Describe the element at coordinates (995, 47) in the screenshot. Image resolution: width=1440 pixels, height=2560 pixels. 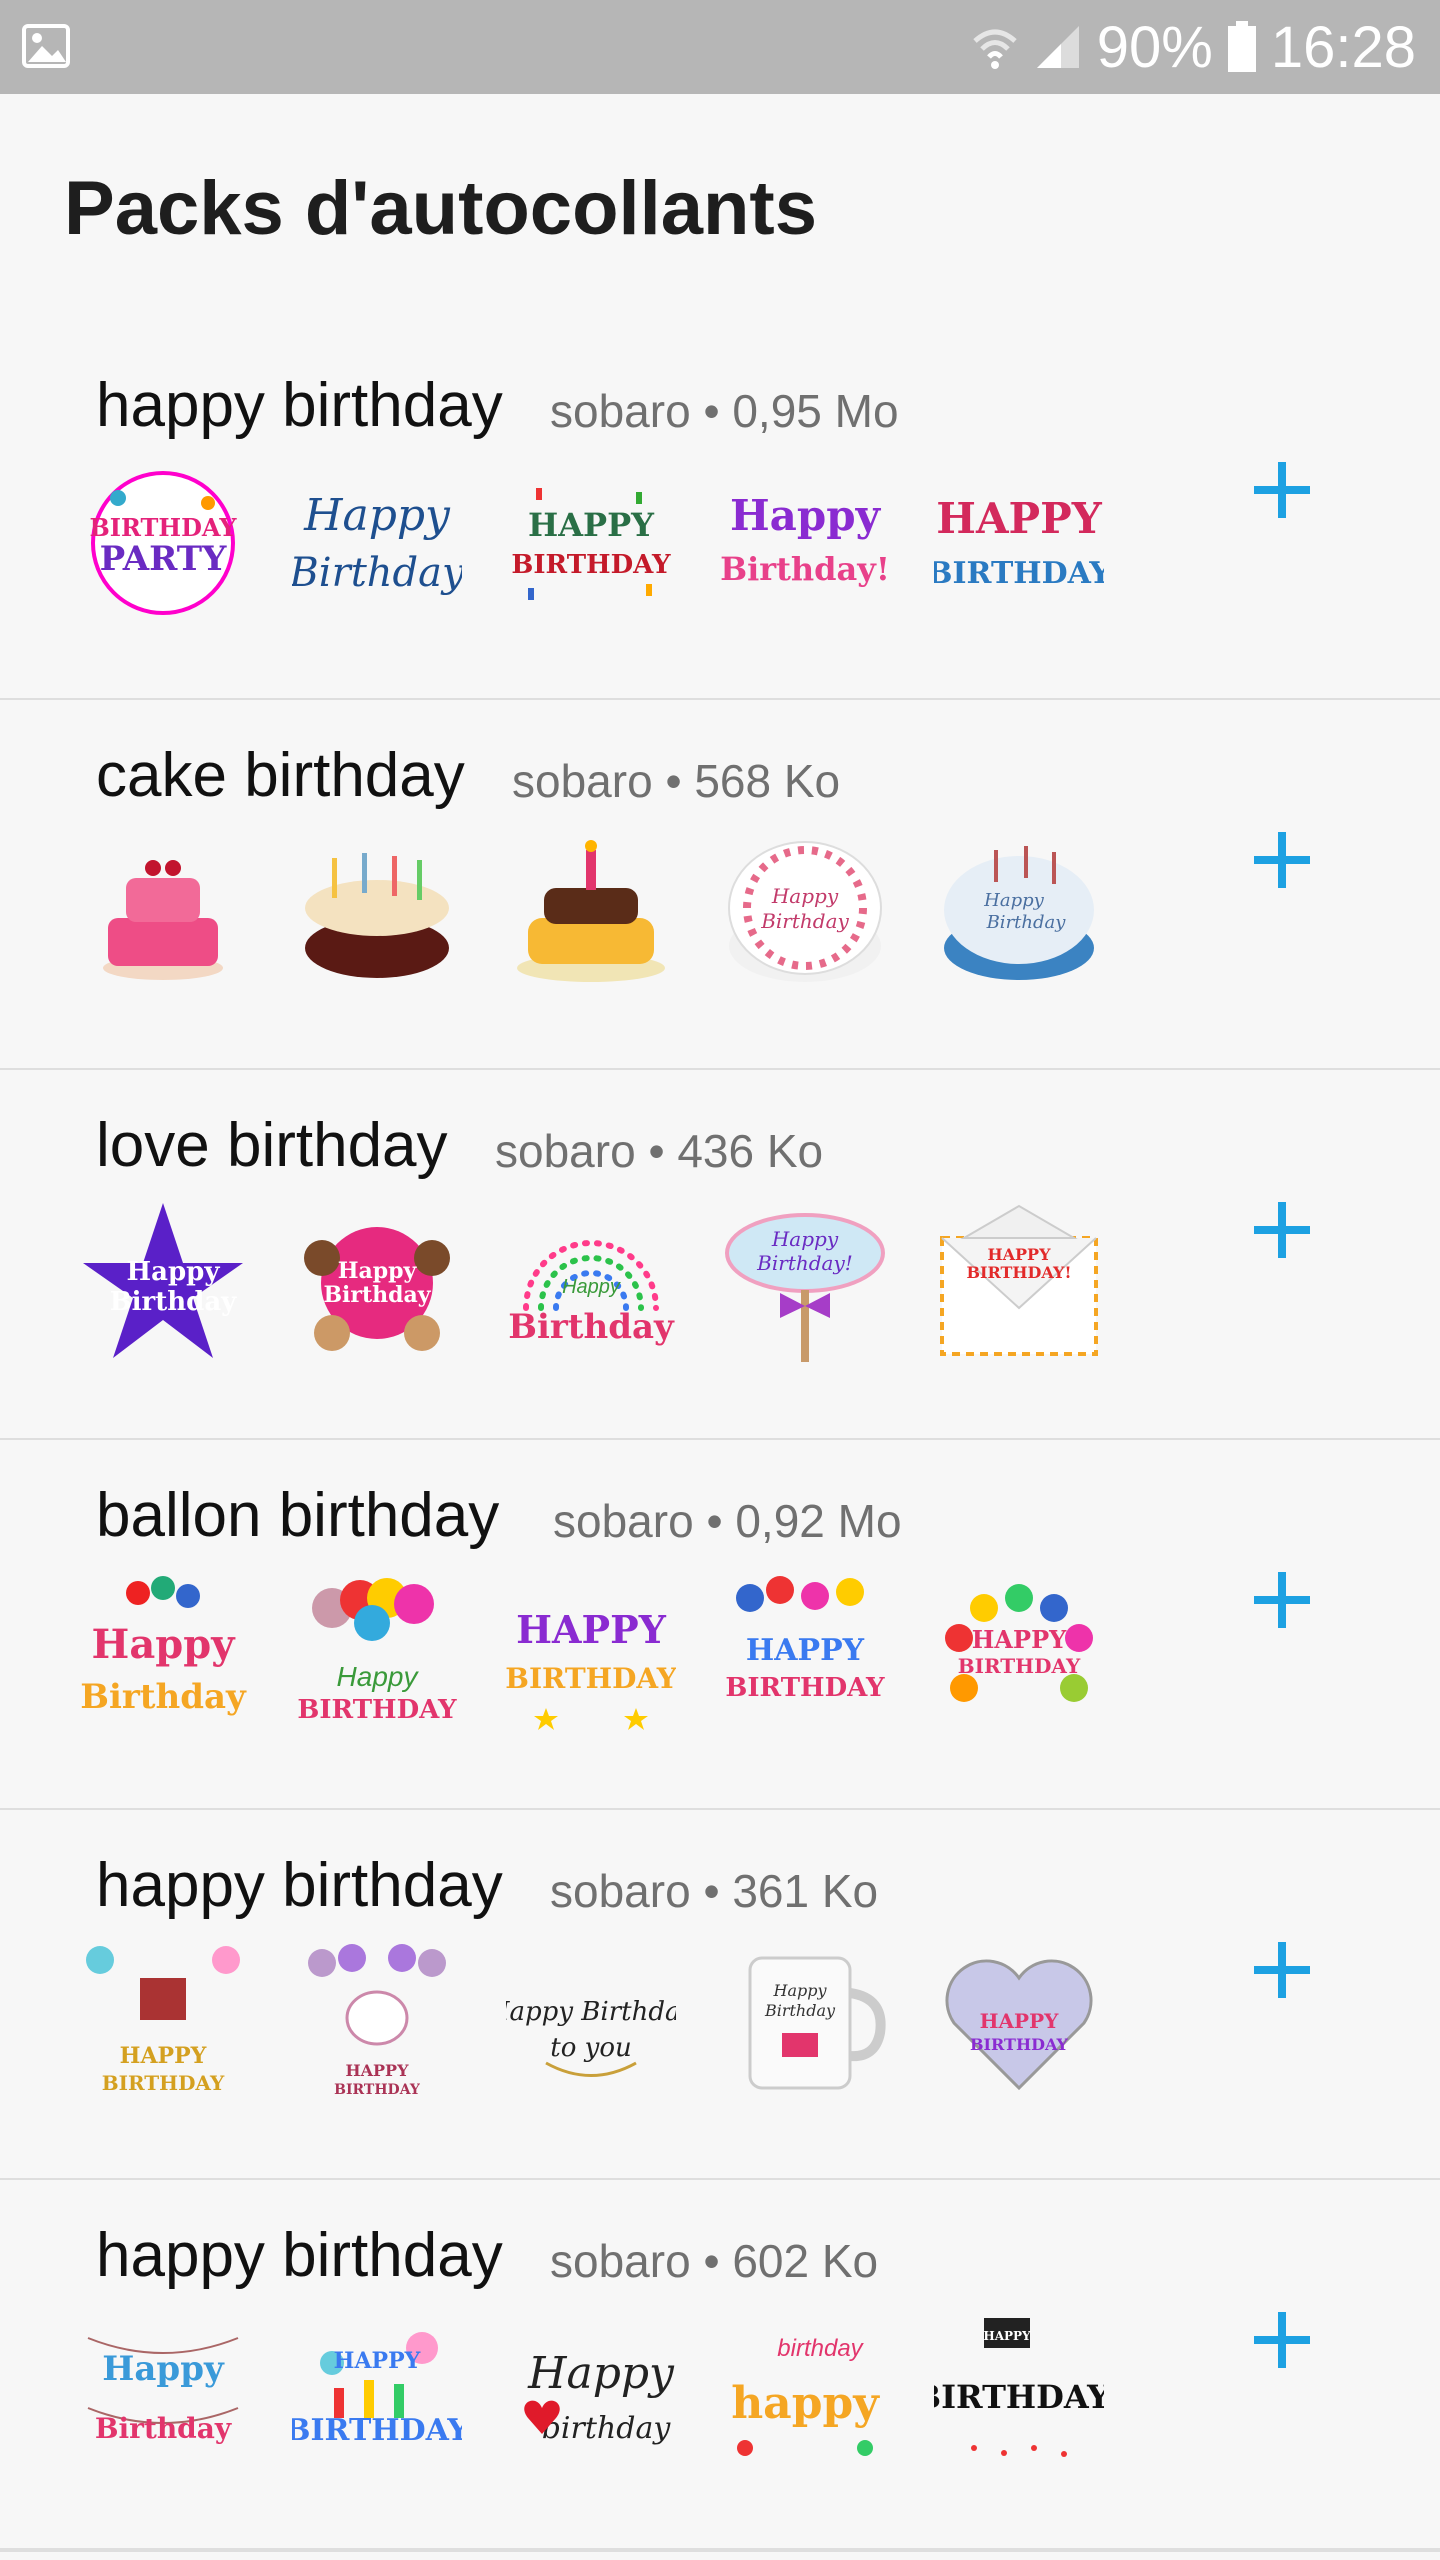
I see `wifi-icon` at that location.